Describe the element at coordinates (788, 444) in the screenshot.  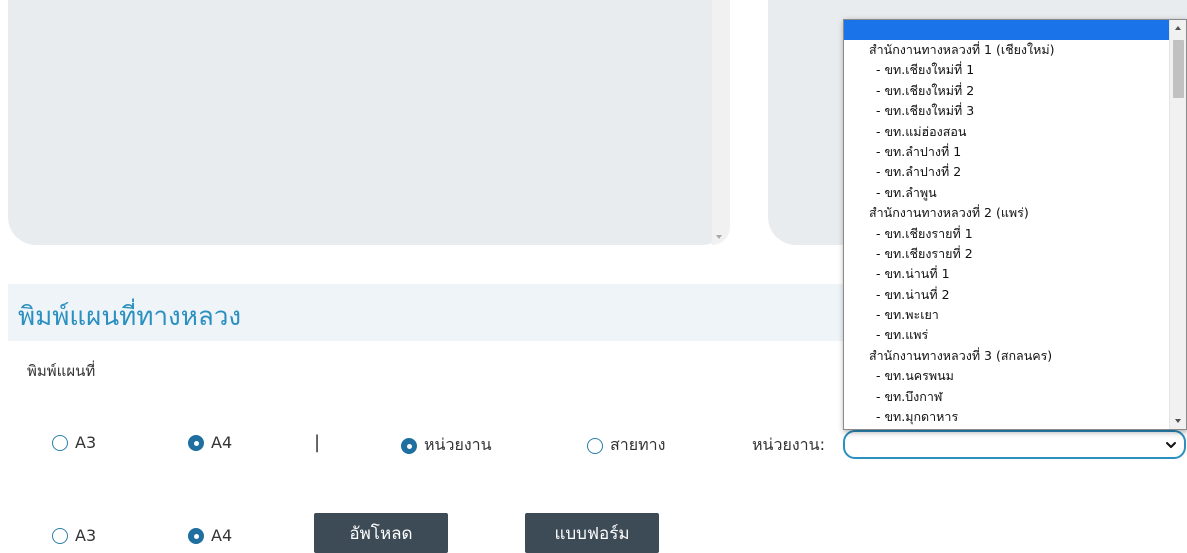
I see `unit-select-label: หน่วยงาน:` at that location.